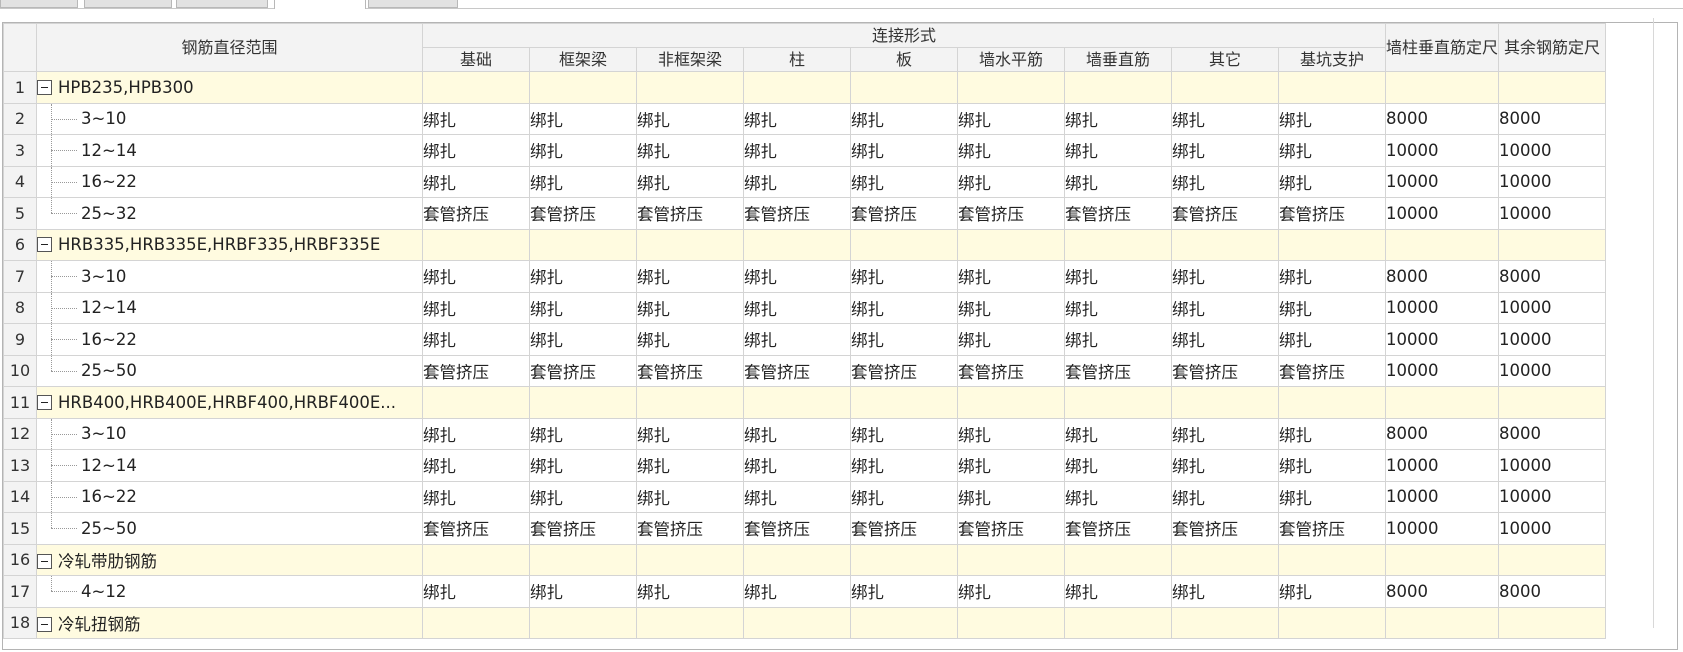 Image resolution: width=1683 pixels, height=652 pixels. What do you see at coordinates (20, 150) in the screenshot?
I see `row-number: 3` at bounding box center [20, 150].